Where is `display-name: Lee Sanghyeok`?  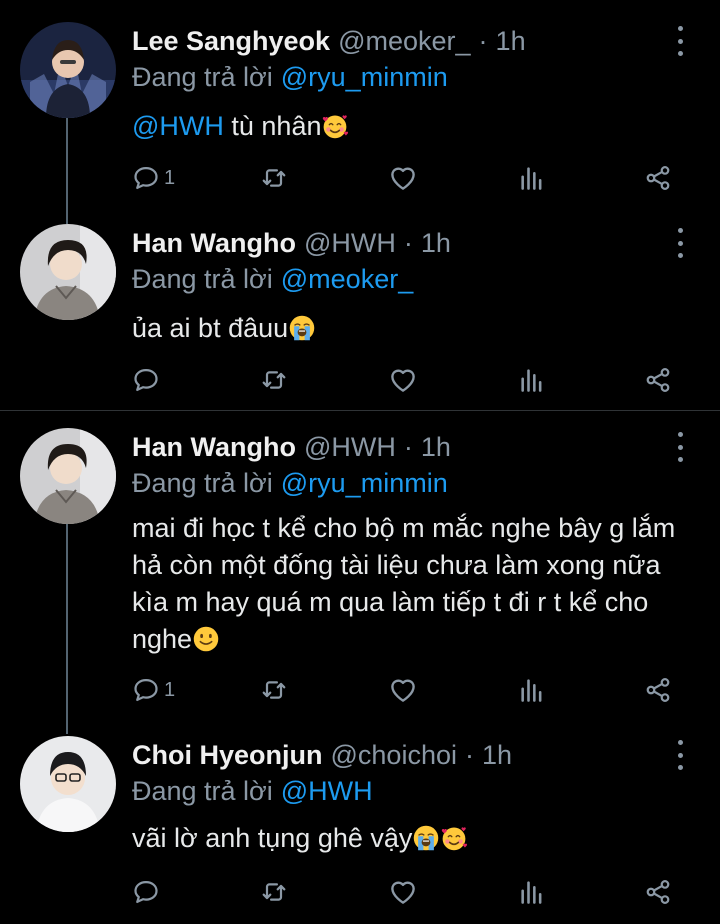 display-name: Lee Sanghyeok is located at coordinates (231, 41).